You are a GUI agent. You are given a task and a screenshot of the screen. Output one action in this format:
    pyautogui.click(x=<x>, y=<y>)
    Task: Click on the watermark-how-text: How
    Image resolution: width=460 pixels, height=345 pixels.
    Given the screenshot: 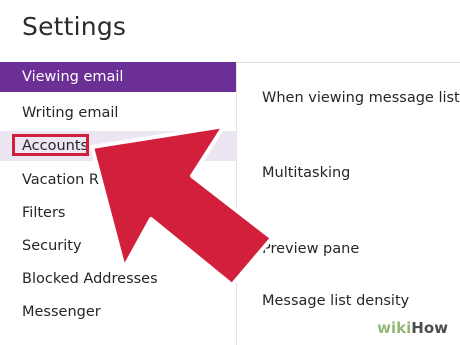 What is the action you would take?
    pyautogui.click(x=429, y=328)
    